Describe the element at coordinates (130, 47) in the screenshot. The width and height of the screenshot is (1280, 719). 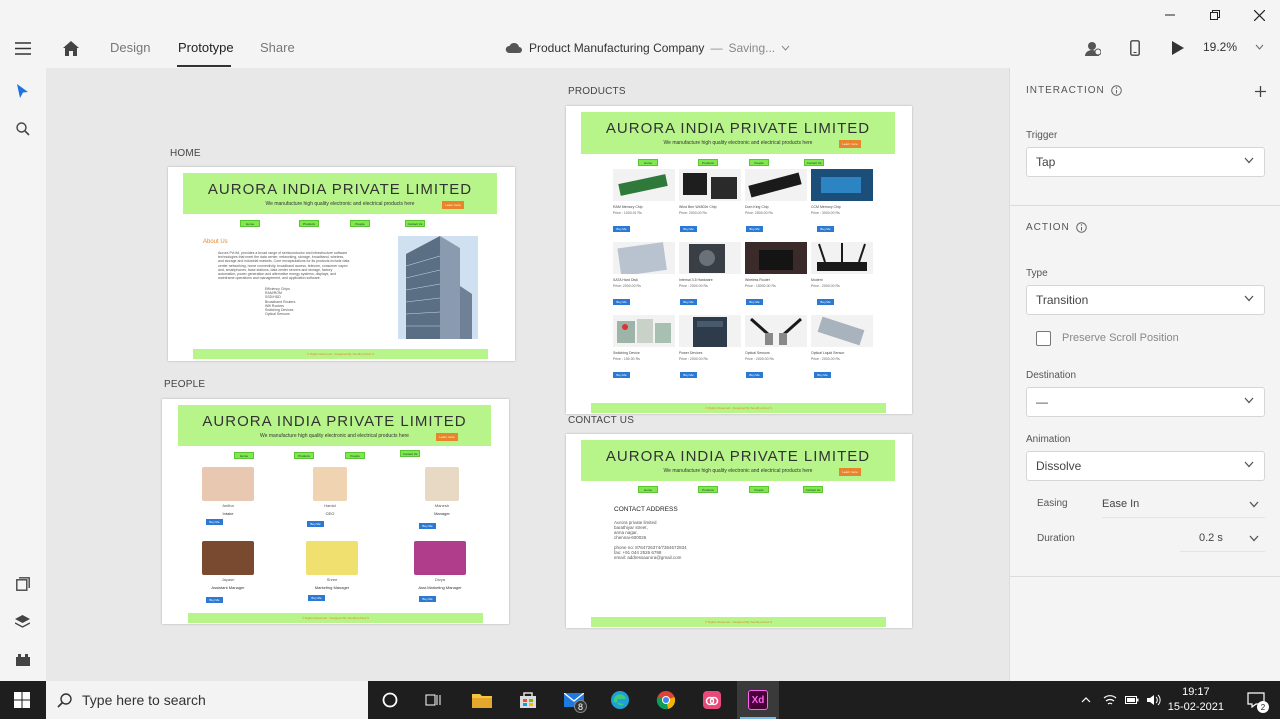
I see `tab-design: Design` at that location.